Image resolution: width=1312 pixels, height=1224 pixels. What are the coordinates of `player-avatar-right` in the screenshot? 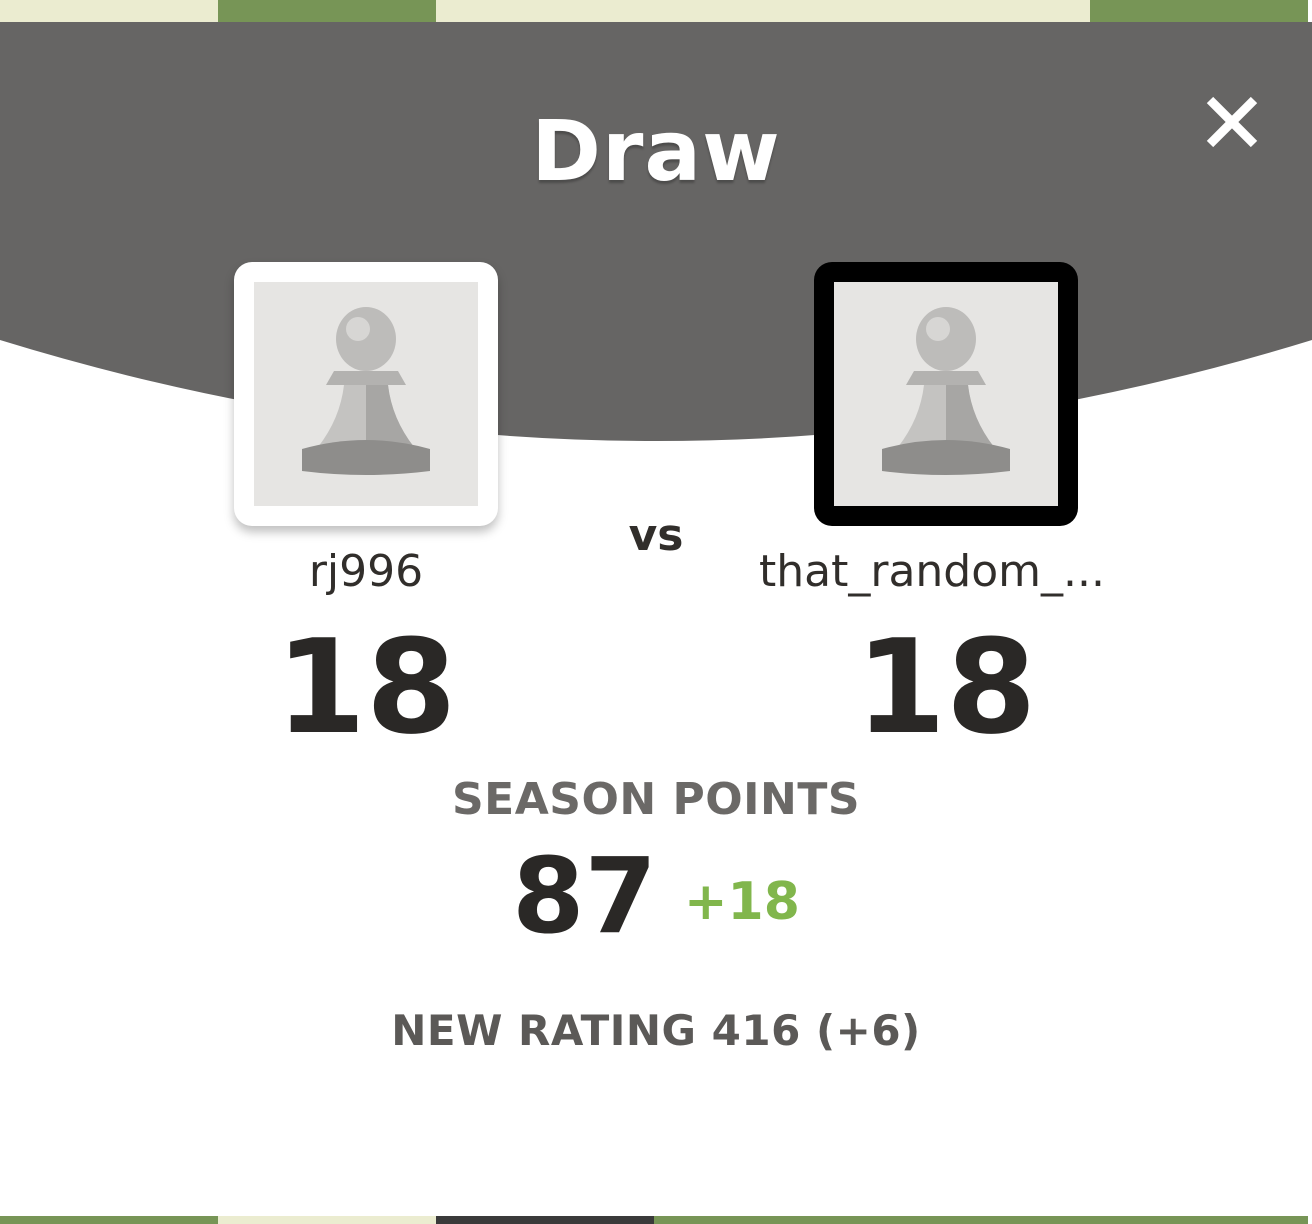 It's located at (946, 394).